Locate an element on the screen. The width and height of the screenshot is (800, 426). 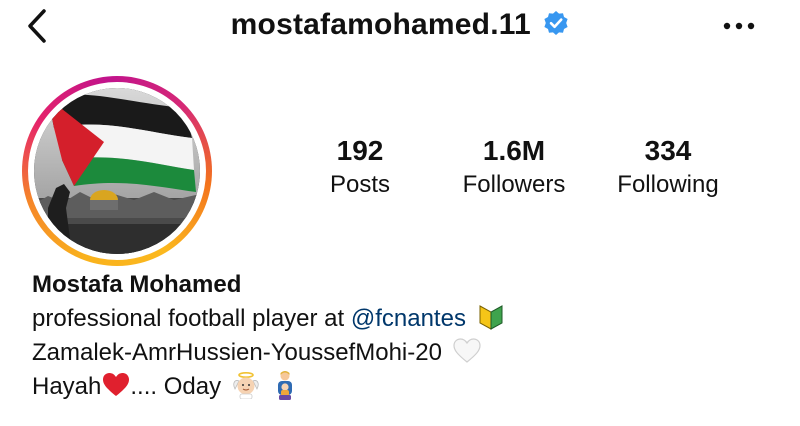
stat-label: Posts is located at coordinates (360, 184).